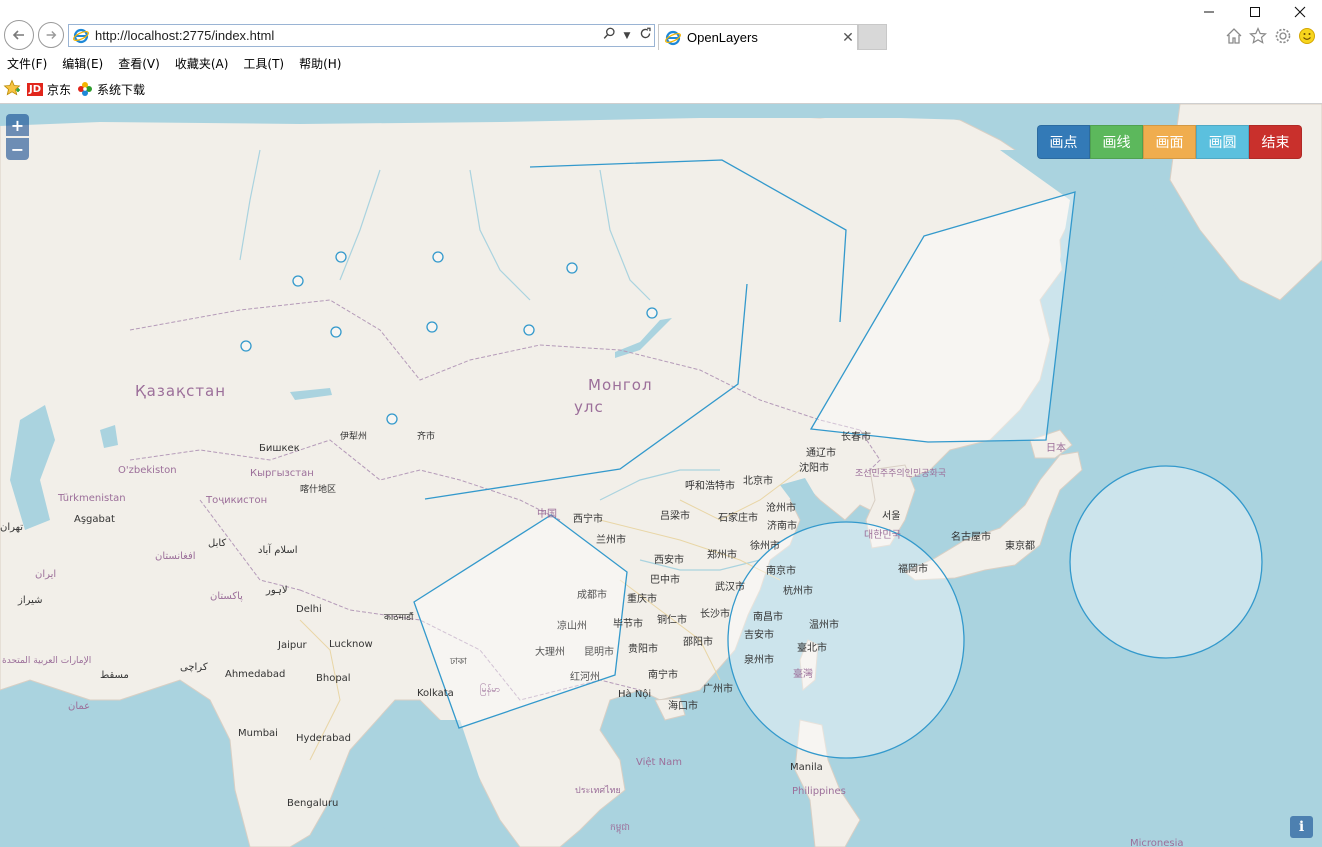 Image resolution: width=1322 pixels, height=847 pixels. I want to click on label-south-korea: 대한민국, so click(882, 535).